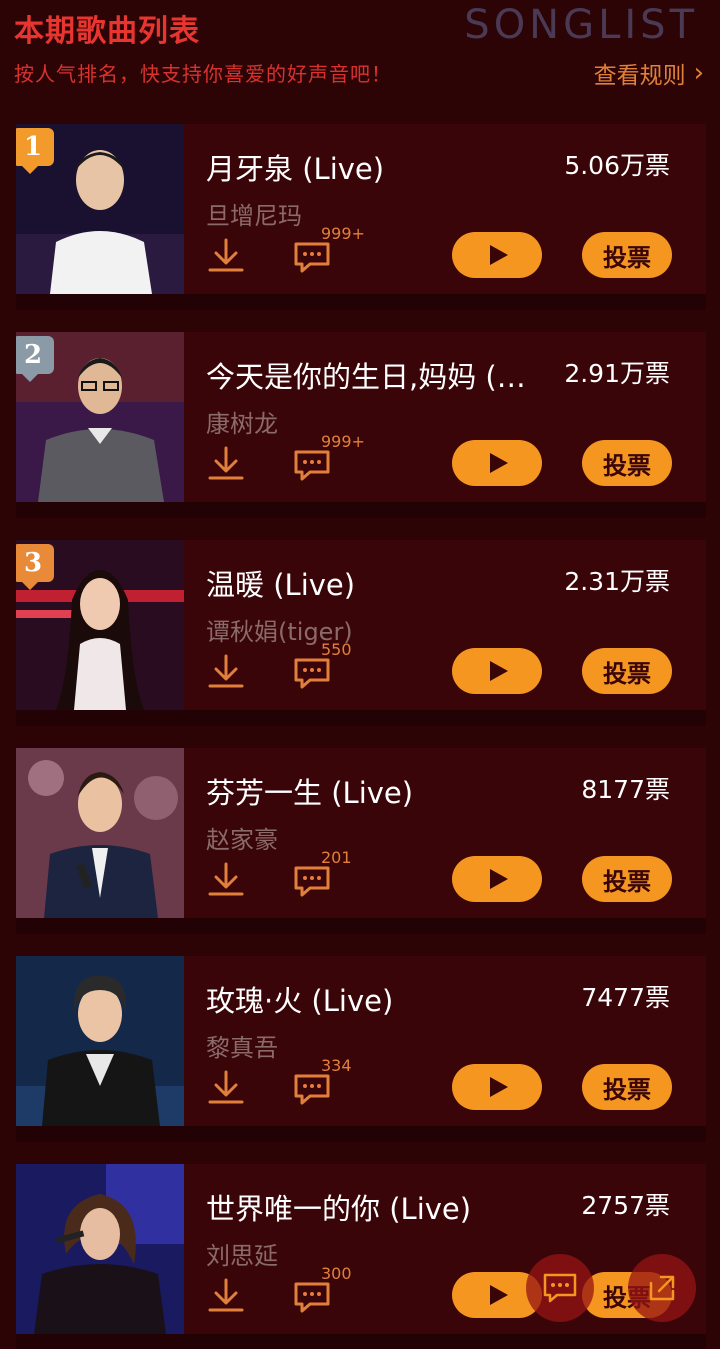 The height and width of the screenshot is (1349, 720). I want to click on song-title: 玫瑰·火 (Live), so click(299, 999).